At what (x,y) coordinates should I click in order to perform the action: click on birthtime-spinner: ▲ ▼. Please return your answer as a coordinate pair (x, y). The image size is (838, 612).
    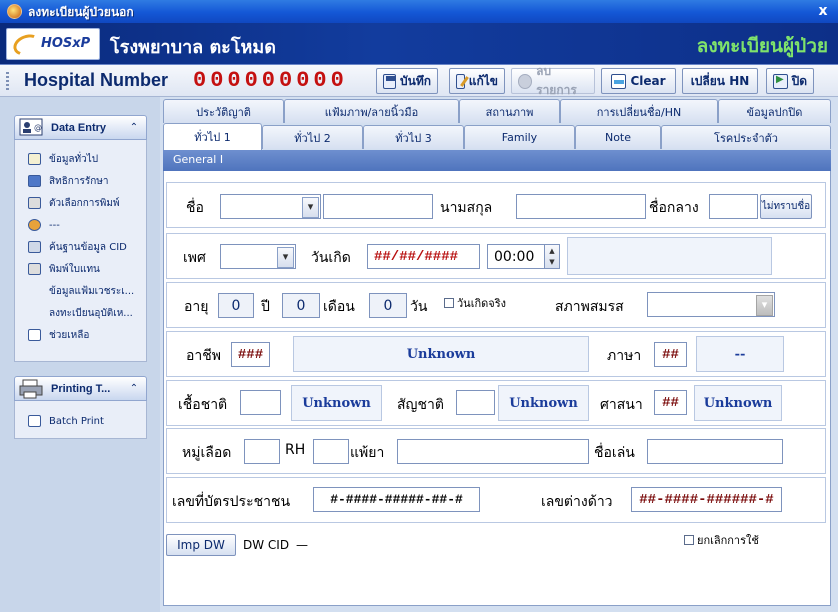
    Looking at the image, I should click on (552, 256).